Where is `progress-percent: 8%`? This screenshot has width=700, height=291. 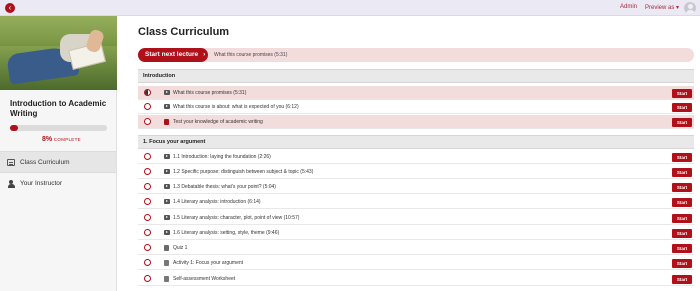 progress-percent: 8% is located at coordinates (47, 139).